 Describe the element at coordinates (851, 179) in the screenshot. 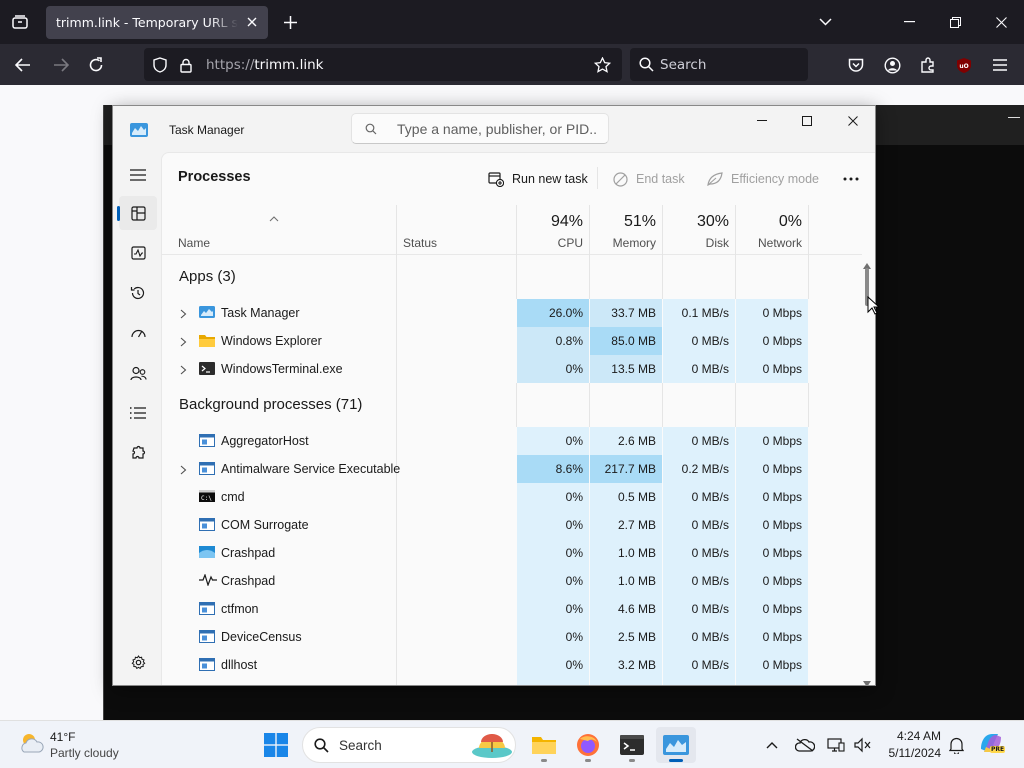

I see `more-options-button` at that location.